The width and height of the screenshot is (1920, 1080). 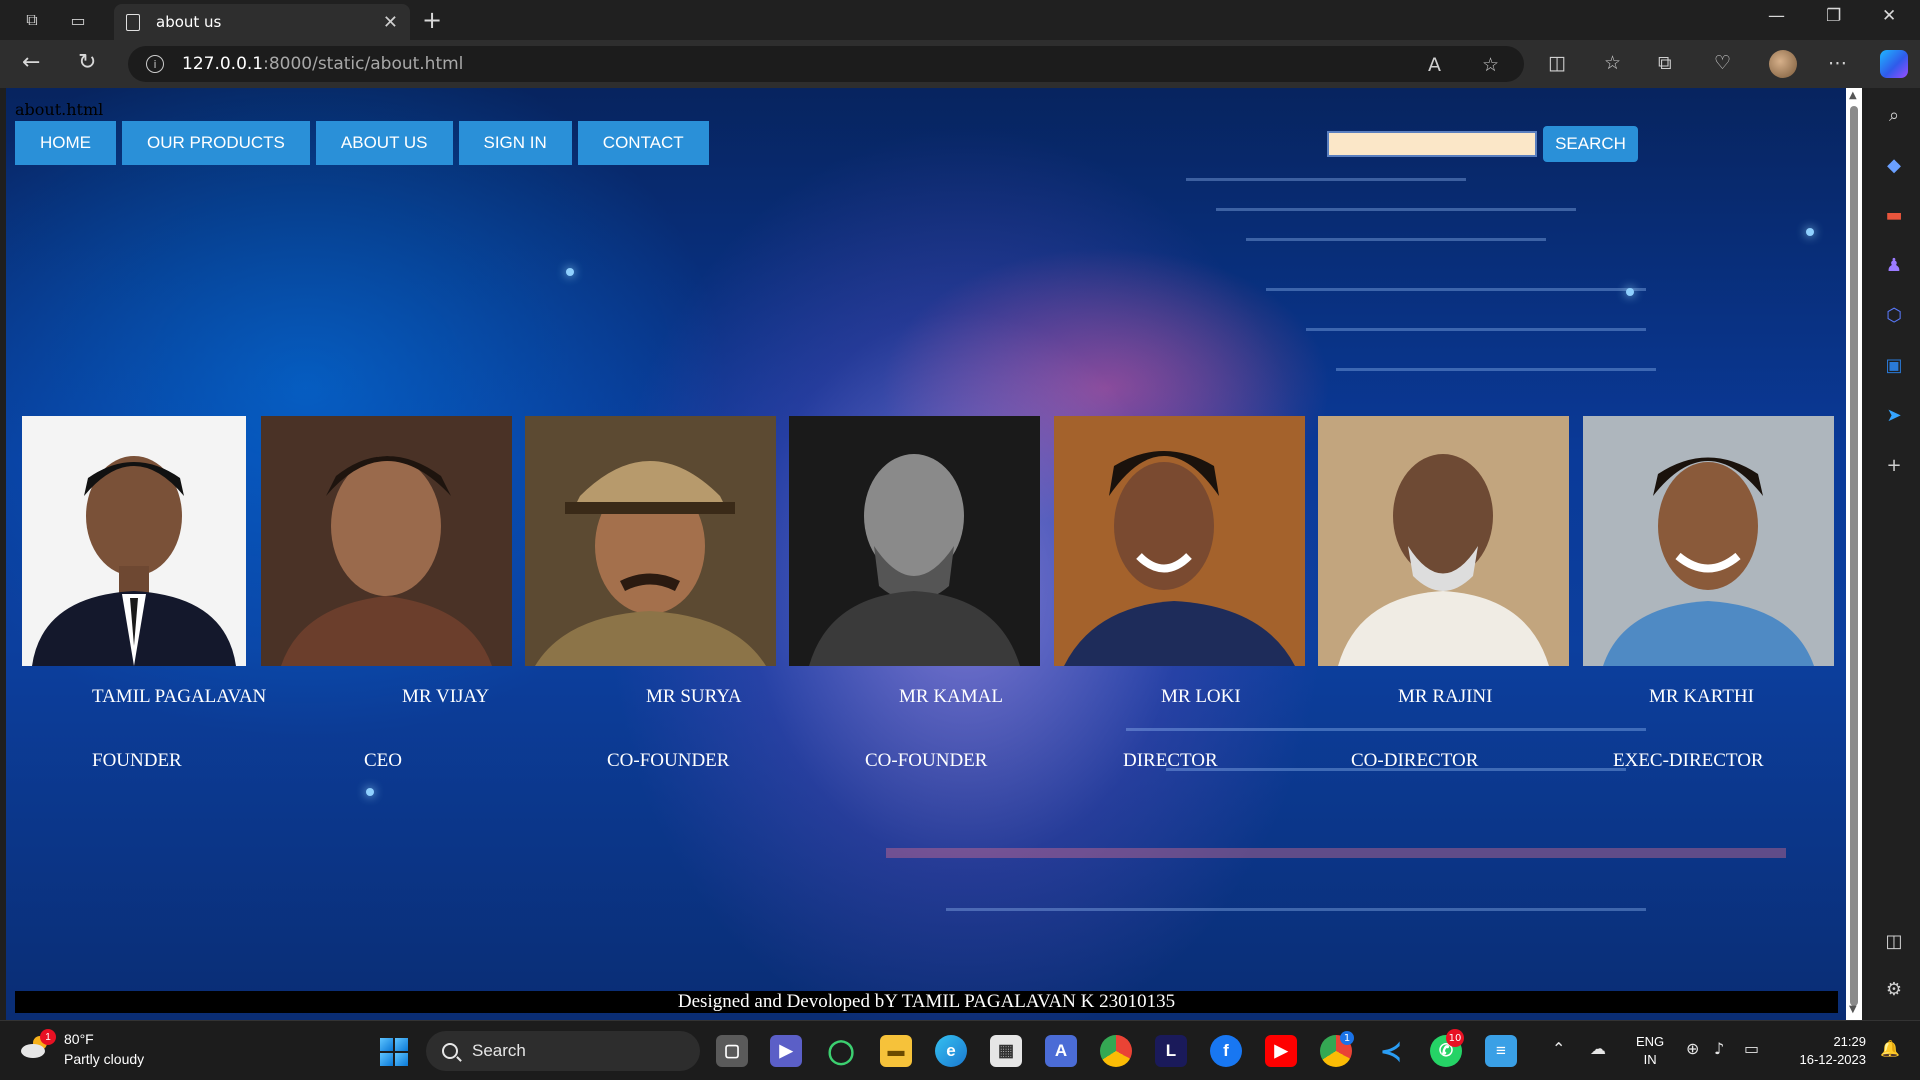 I want to click on search-input, so click(x=1432, y=144).